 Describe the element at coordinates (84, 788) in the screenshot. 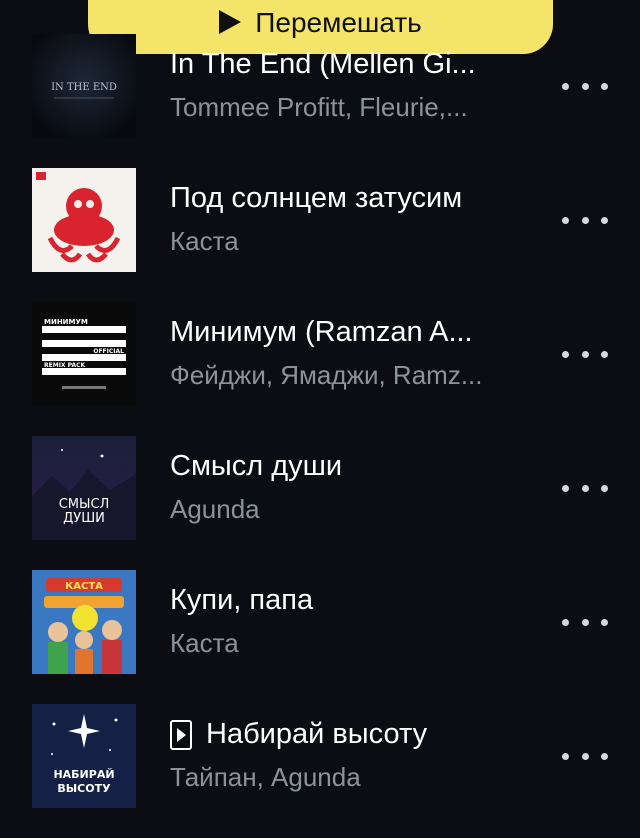

I see `cover-text: ВЫСОТУ` at that location.